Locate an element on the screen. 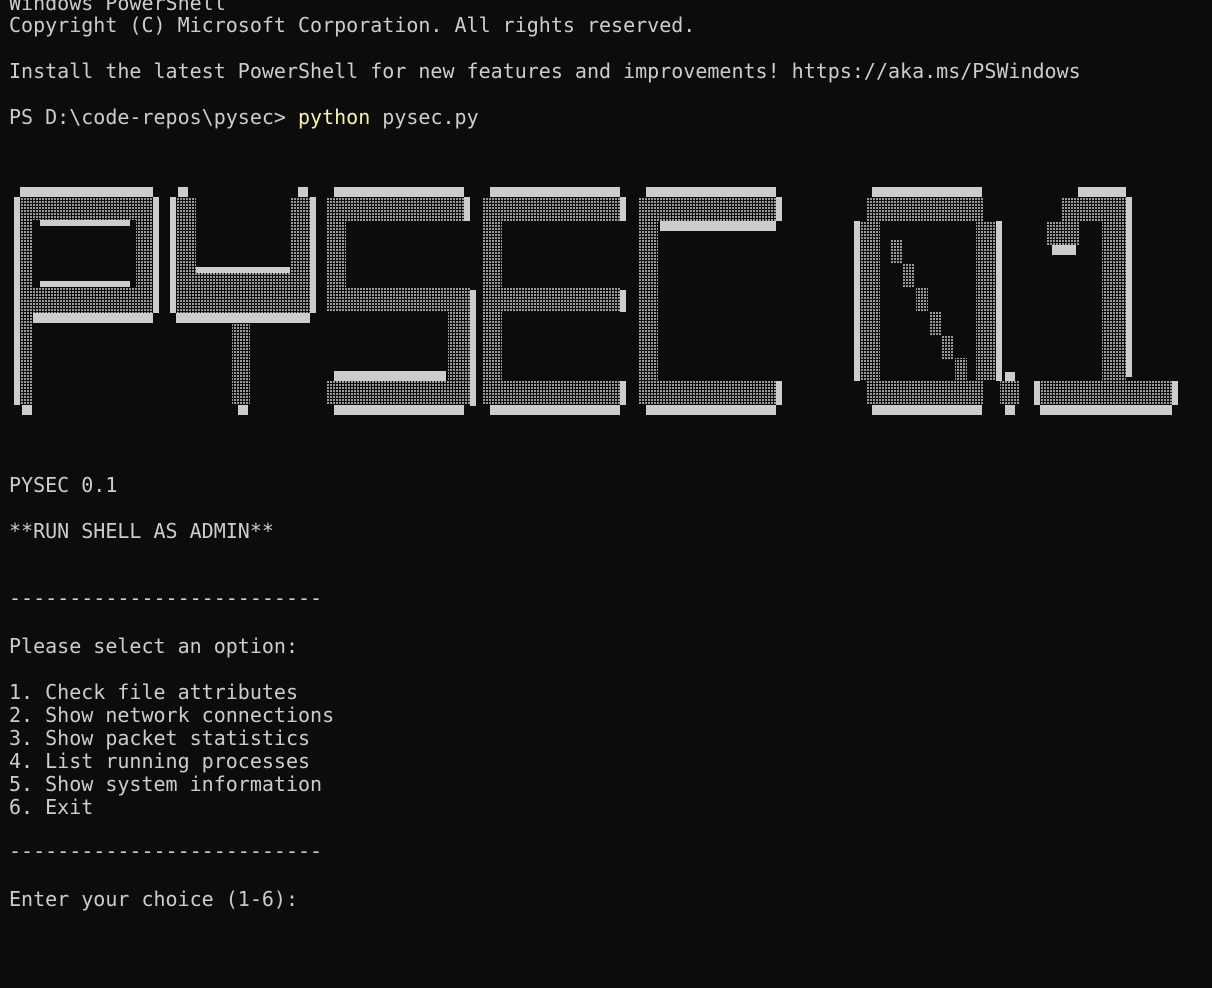  menu-prompt: Please select an option: is located at coordinates (153, 646).